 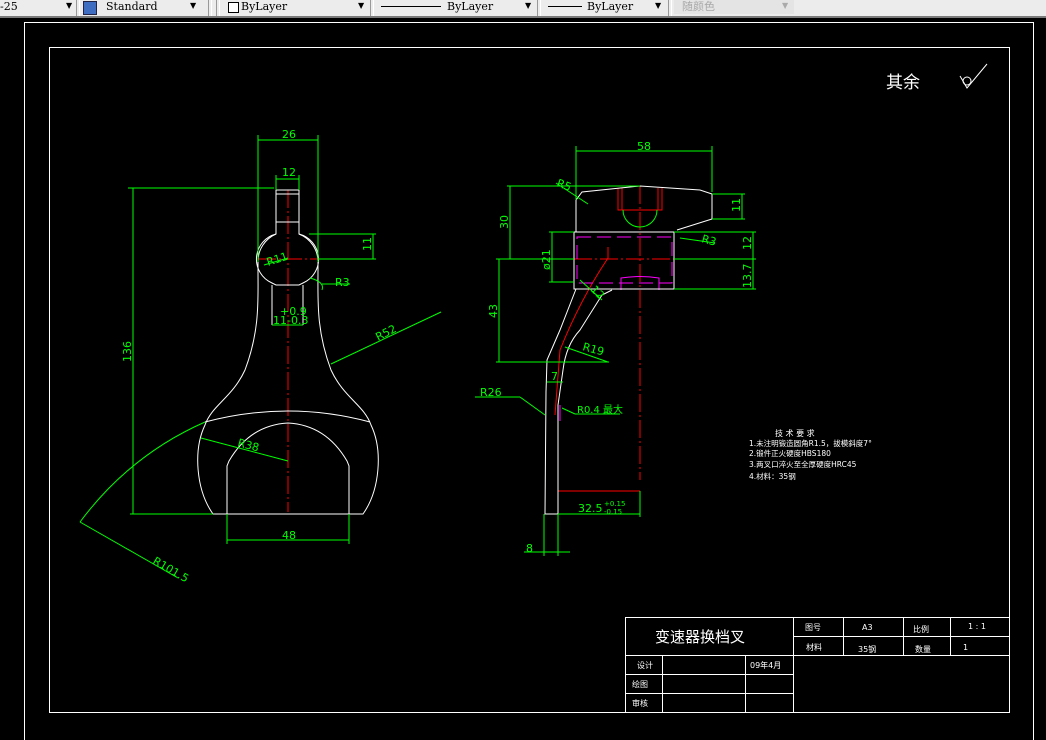 I want to click on drawing-no: A3, so click(x=867, y=627).